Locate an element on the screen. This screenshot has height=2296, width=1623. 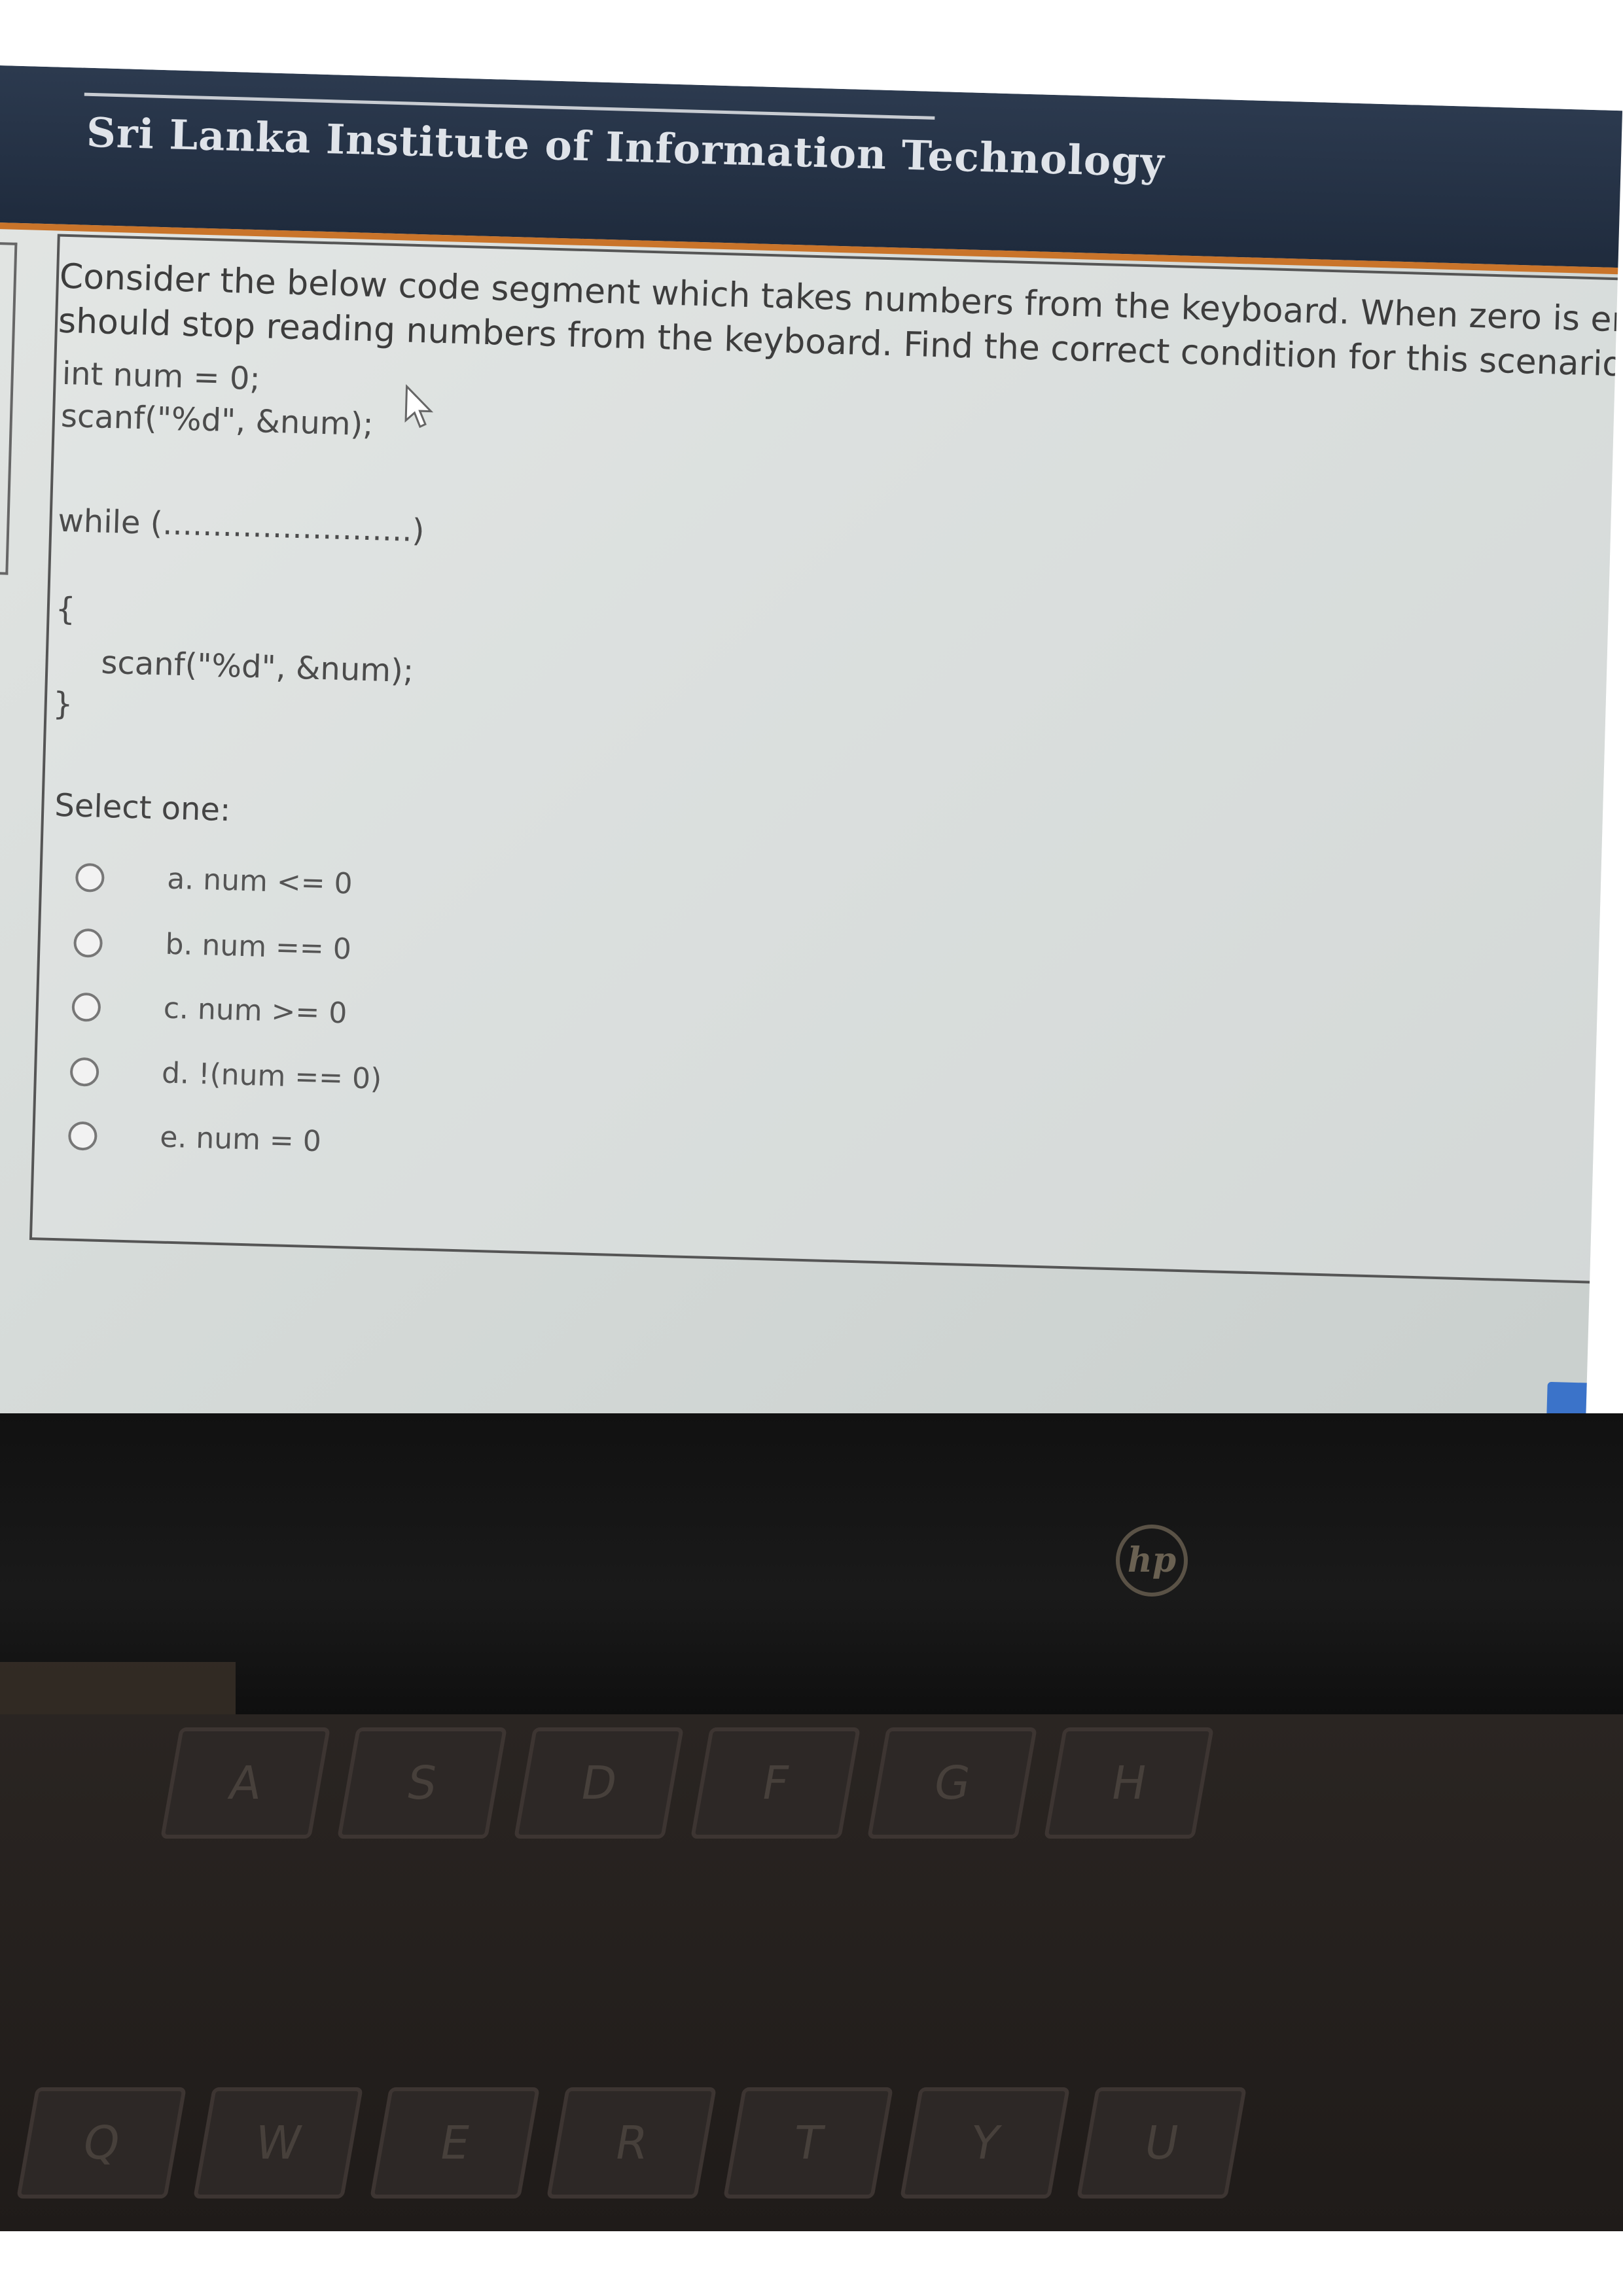
code-line: int num = 0; is located at coordinates (161, 376).